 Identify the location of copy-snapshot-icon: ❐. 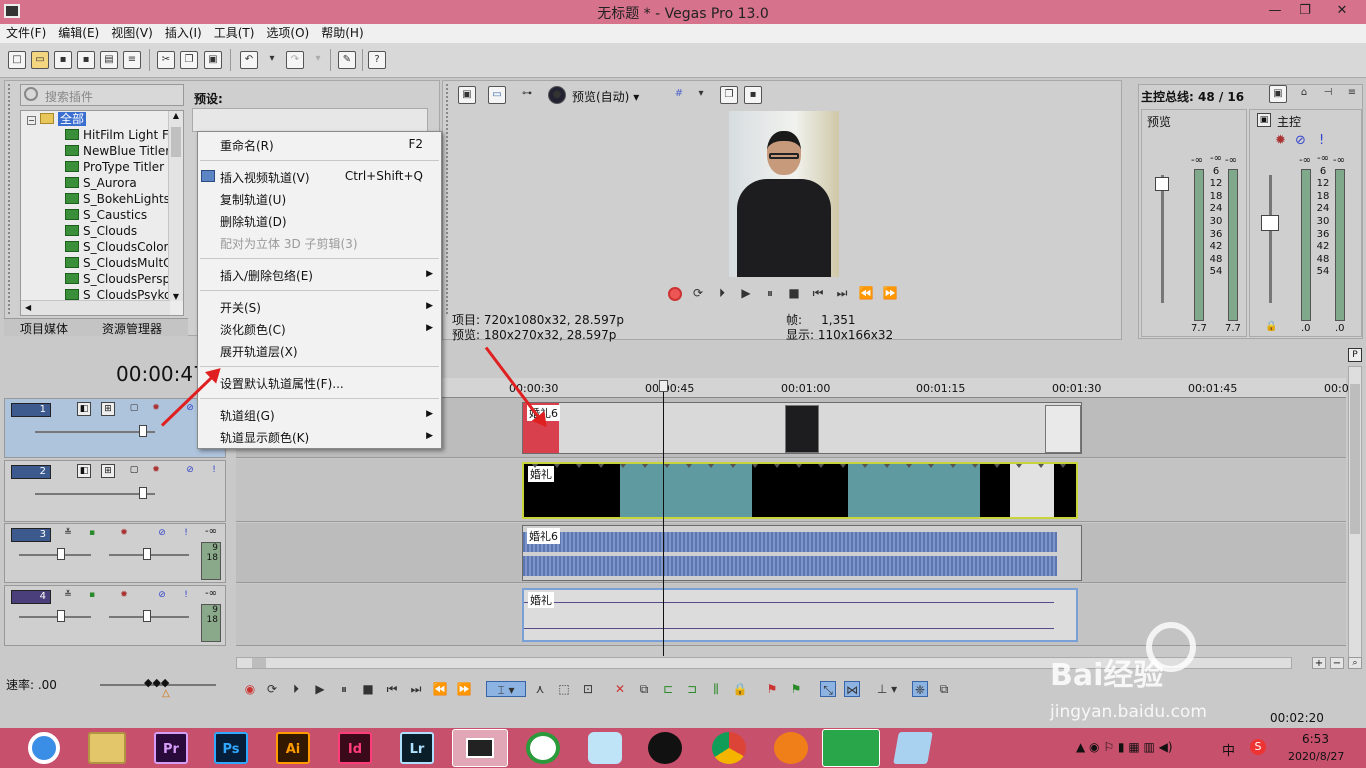
(729, 95).